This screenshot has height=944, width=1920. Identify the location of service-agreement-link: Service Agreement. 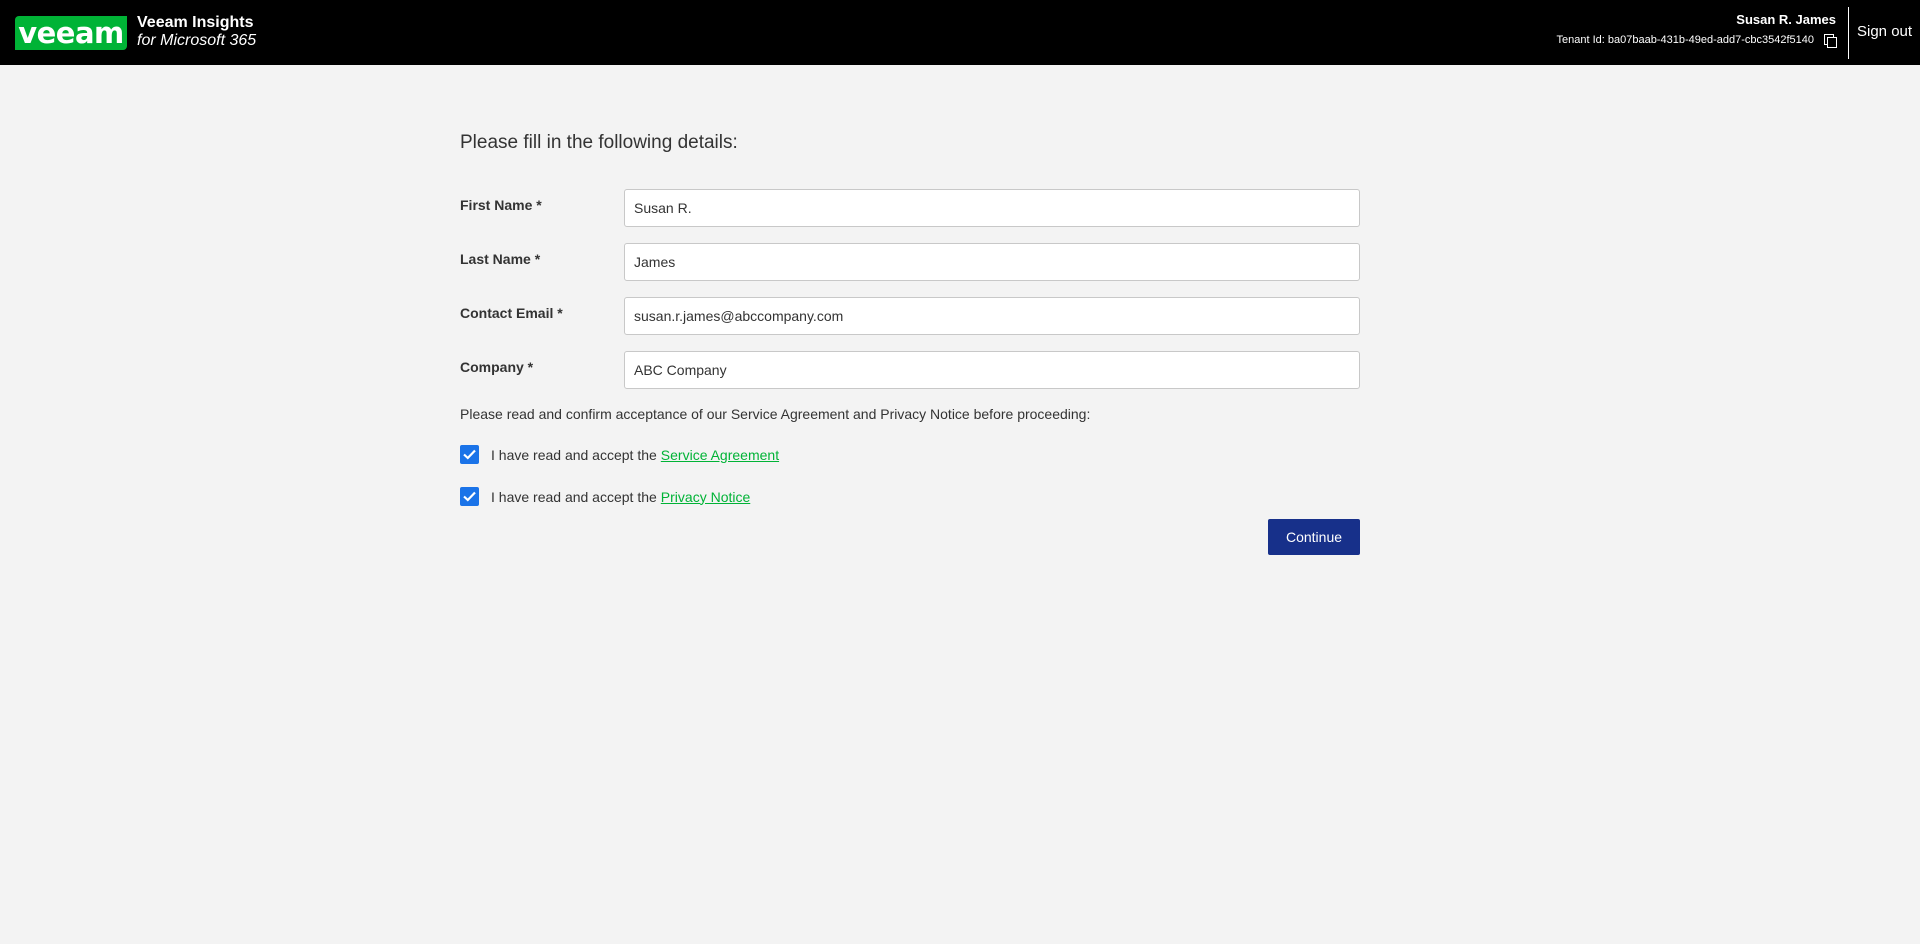
(720, 455).